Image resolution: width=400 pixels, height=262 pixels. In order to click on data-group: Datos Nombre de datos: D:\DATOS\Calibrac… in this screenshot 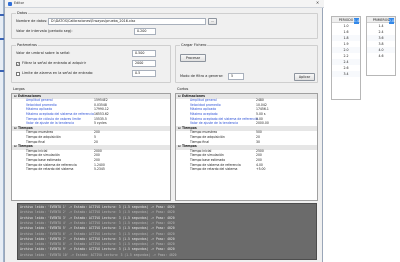, I will do `click(164, 25)`.